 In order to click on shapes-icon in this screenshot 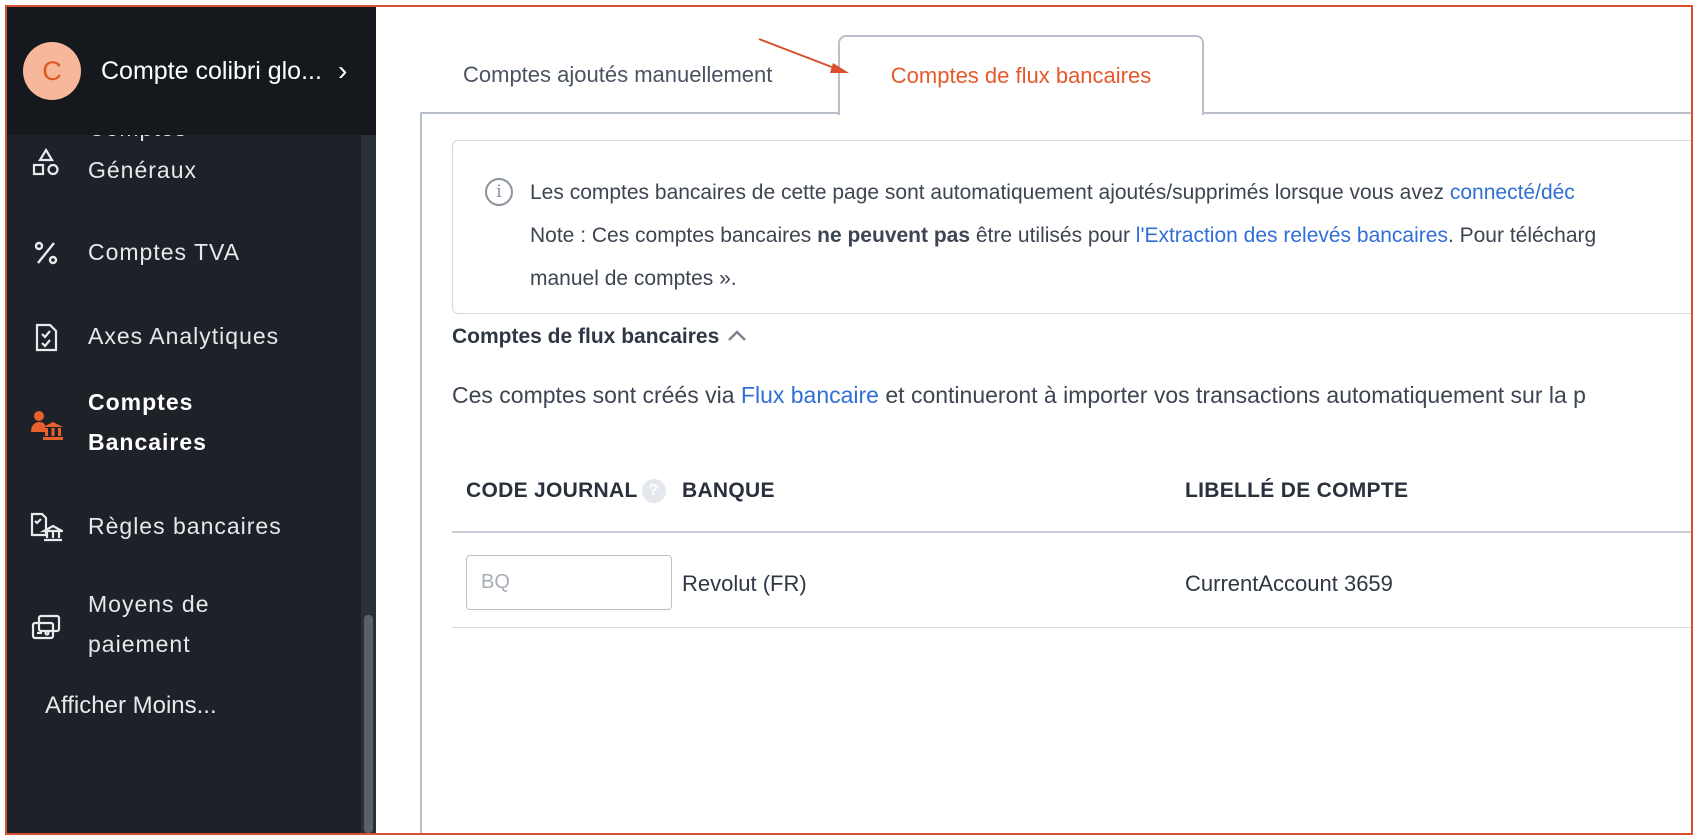, I will do `click(46, 162)`.